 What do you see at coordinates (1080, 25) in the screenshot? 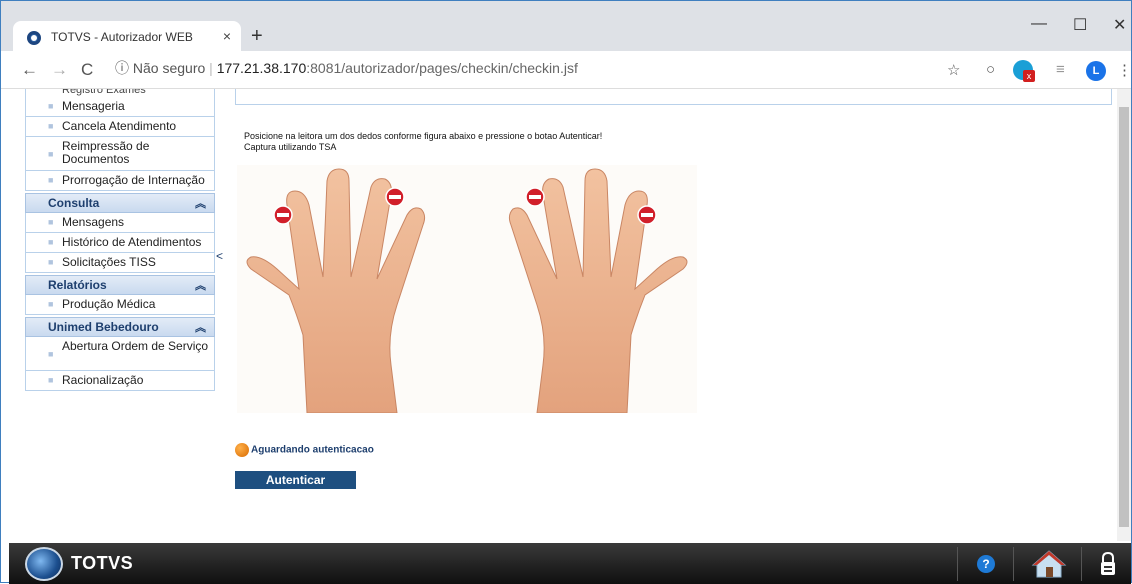
I see `maximize-button: ☐` at bounding box center [1080, 25].